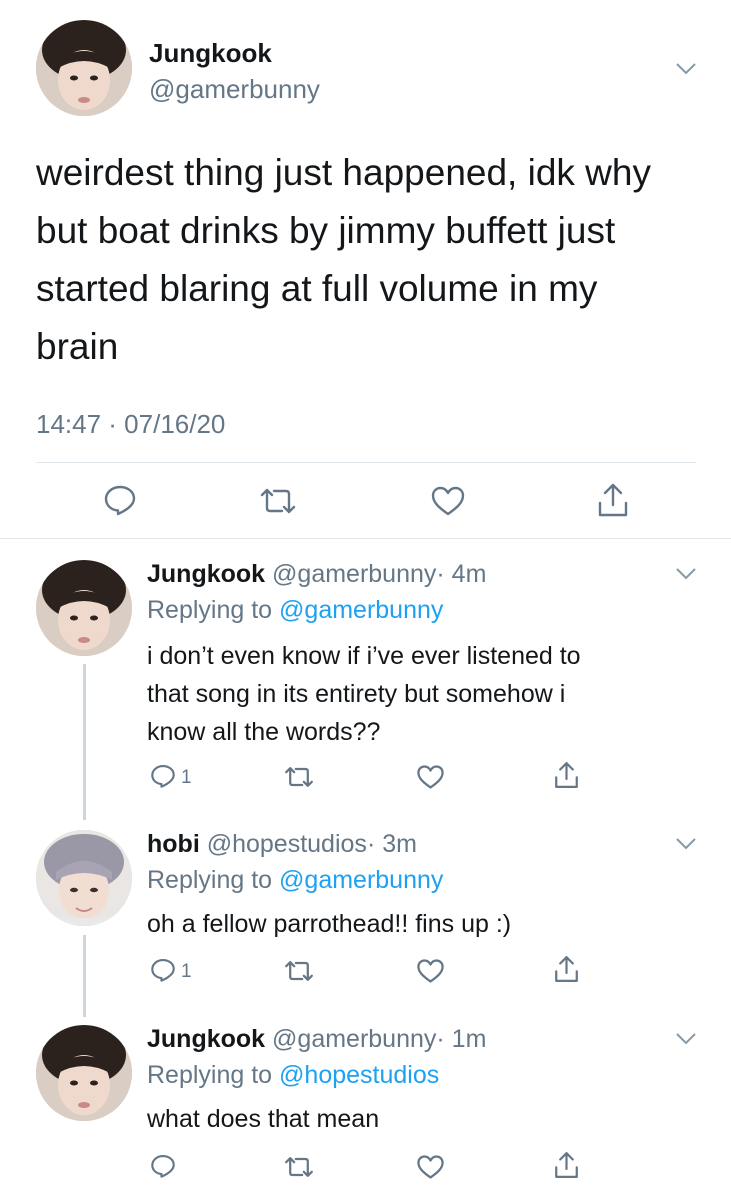 Image resolution: width=731 pixels, height=1200 pixels. I want to click on tweet-text-line: brain, so click(77, 346).